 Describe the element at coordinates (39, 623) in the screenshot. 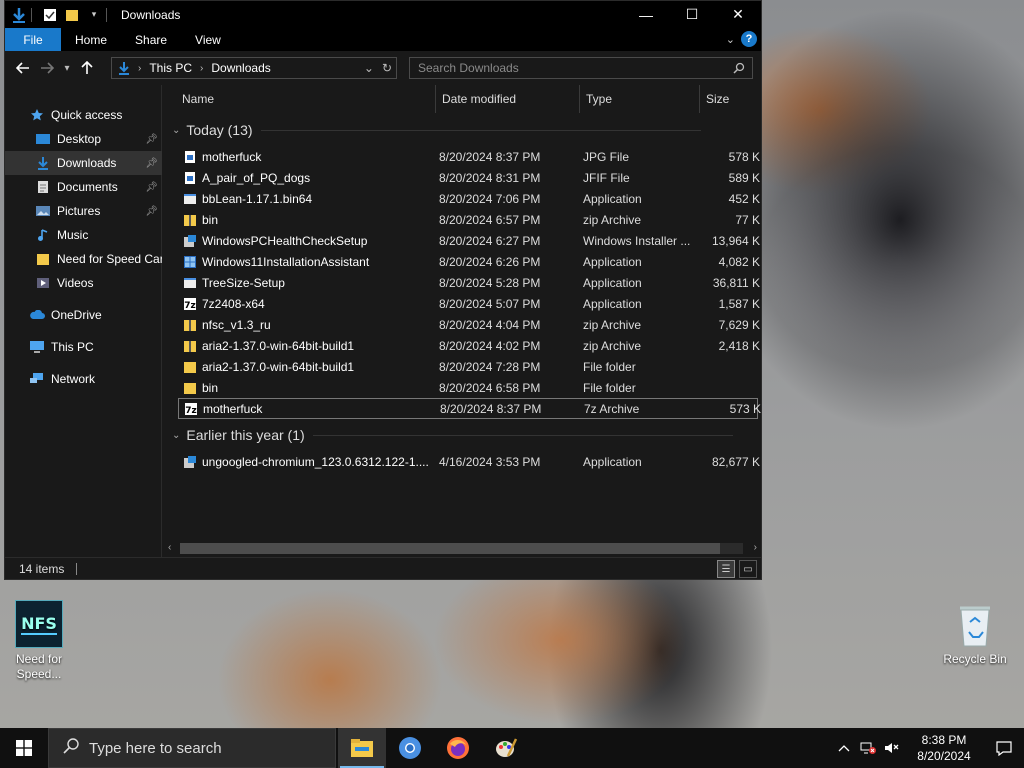

I see `svg-text: NFS` at that location.